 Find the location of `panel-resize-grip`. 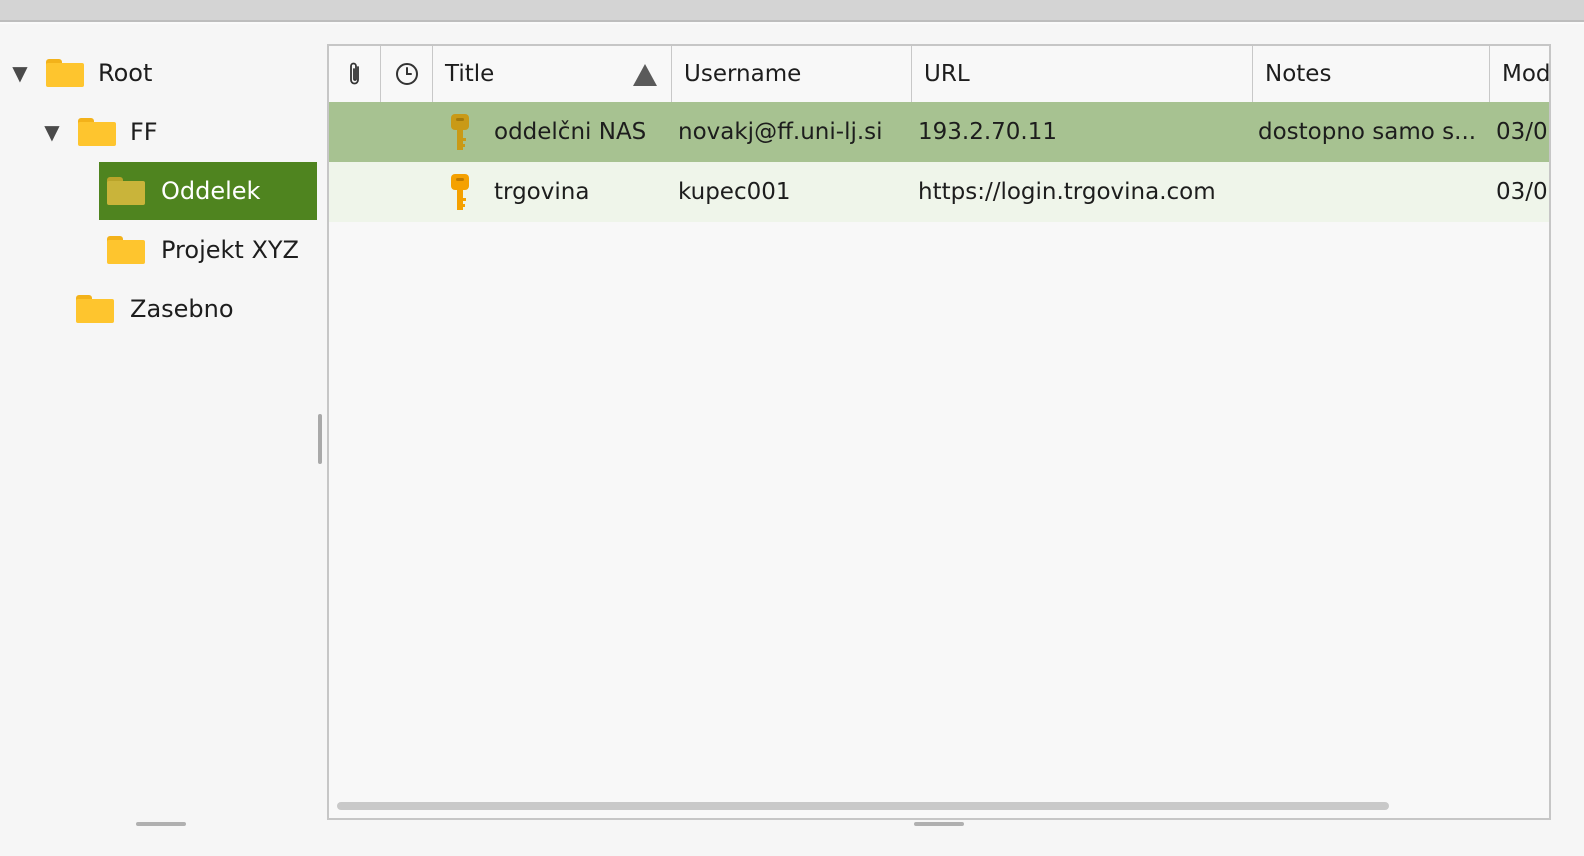

panel-resize-grip is located at coordinates (939, 824).